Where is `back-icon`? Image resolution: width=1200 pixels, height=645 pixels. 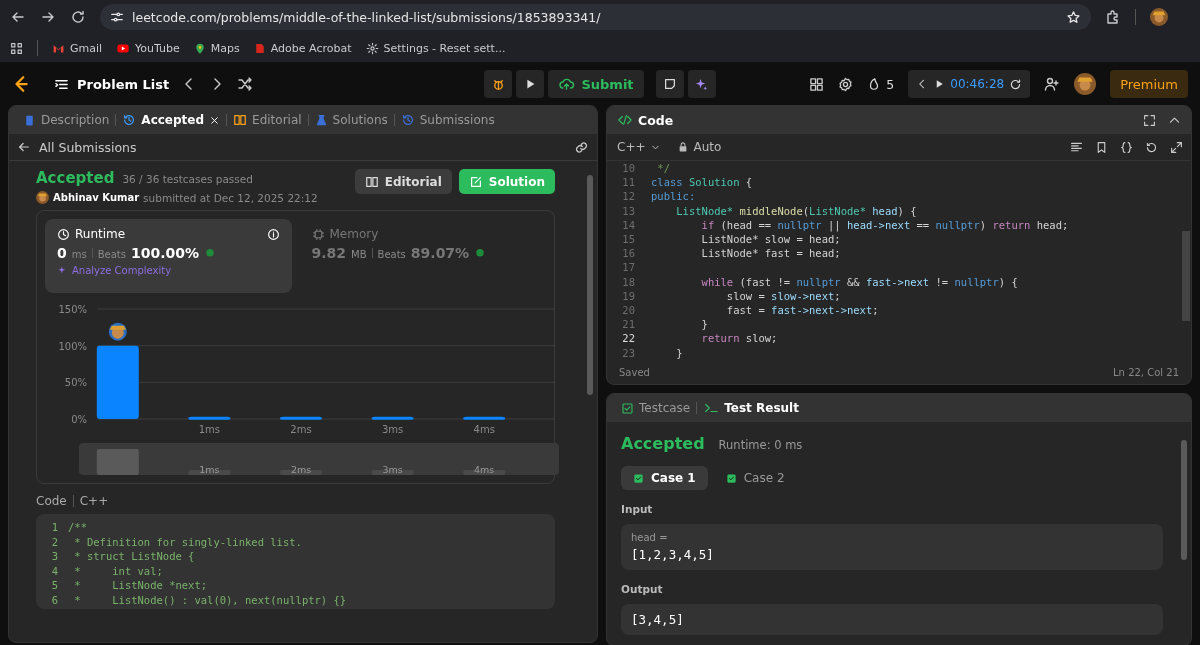 back-icon is located at coordinates (24, 147).